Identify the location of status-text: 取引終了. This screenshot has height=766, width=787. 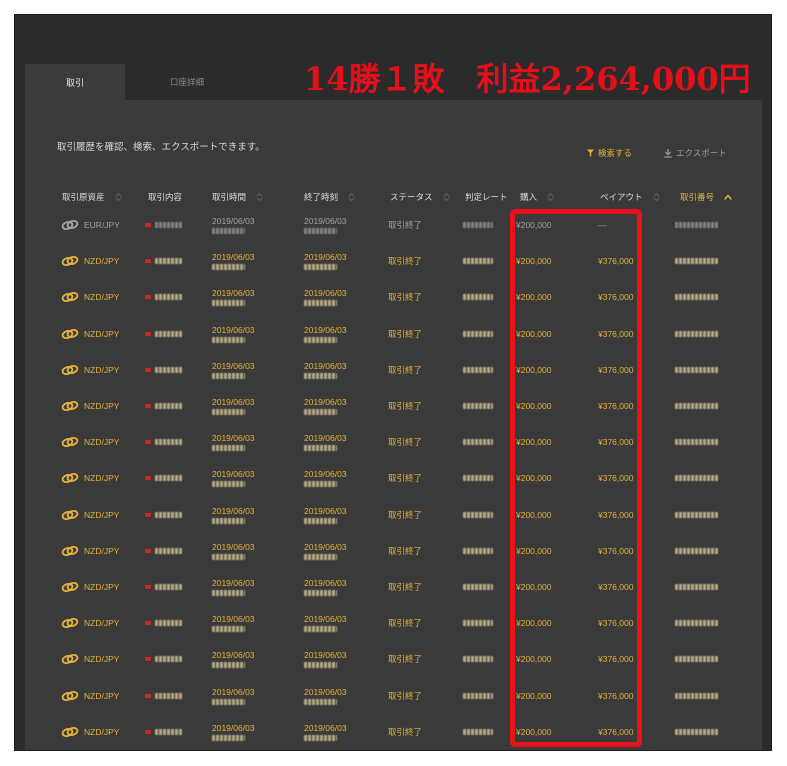
(405, 623).